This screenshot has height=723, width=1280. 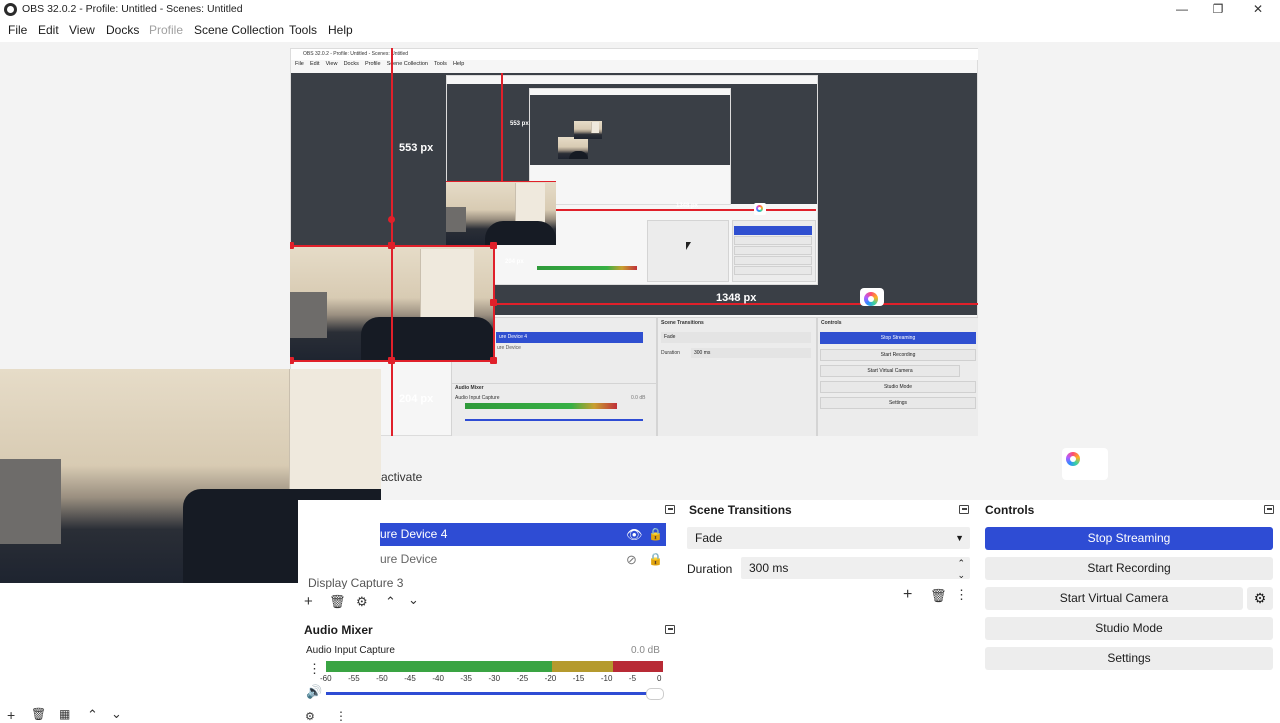 I want to click on level-meter-yellow, so click(x=582, y=666).